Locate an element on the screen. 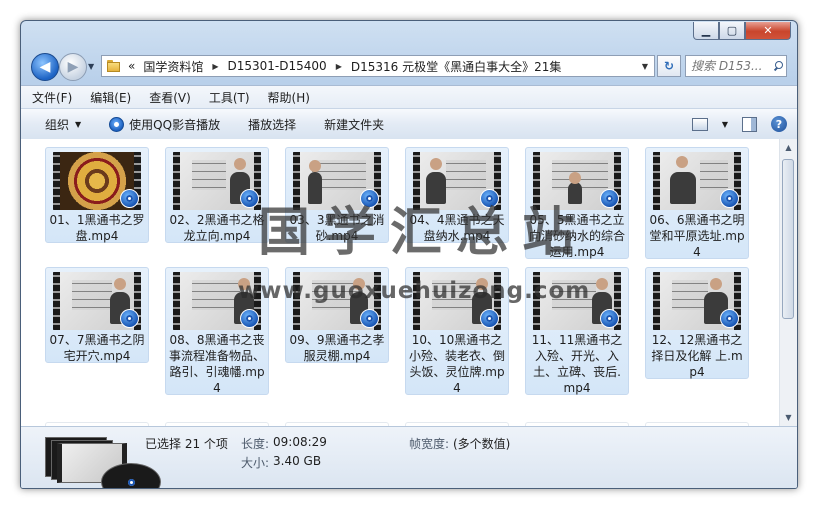  preview-pane-icon is located at coordinates (749, 124).